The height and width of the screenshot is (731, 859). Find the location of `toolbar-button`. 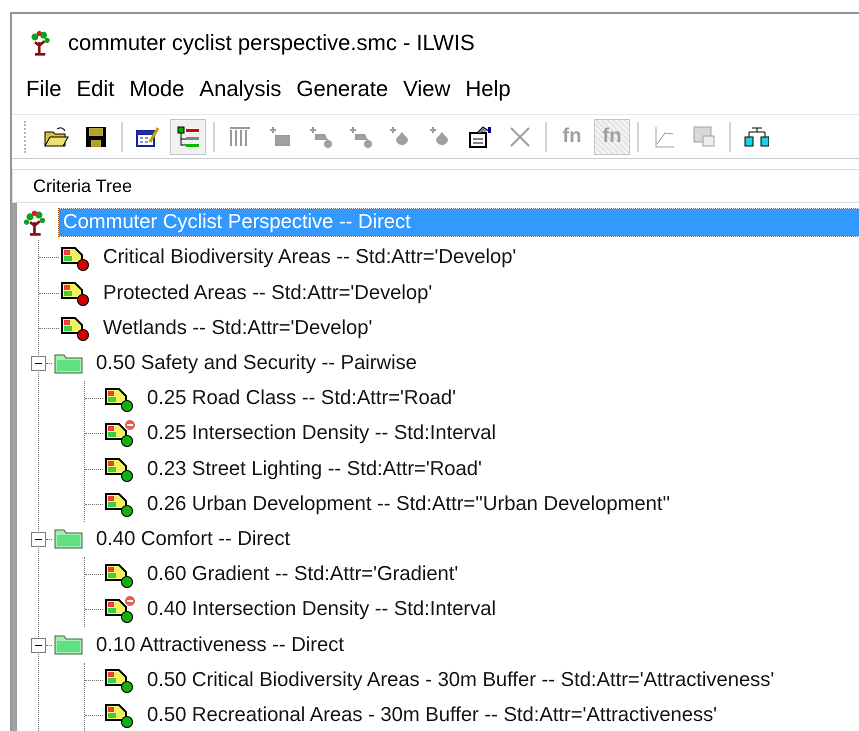

toolbar-button is located at coordinates (188, 136).